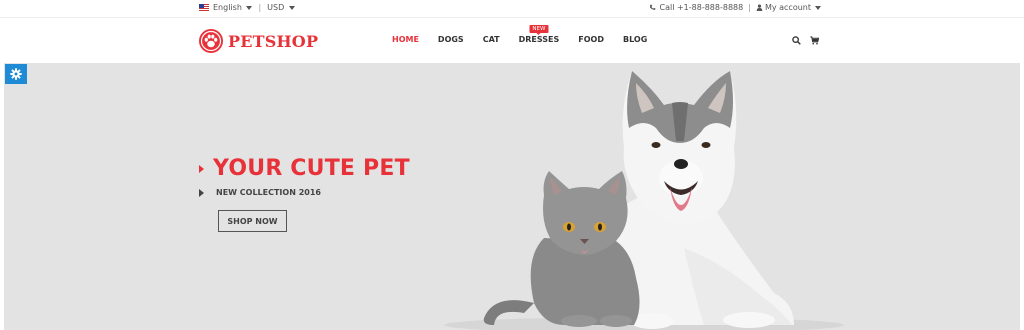  Describe the element at coordinates (405, 39) in the screenshot. I see `nav-home: HOME` at that location.